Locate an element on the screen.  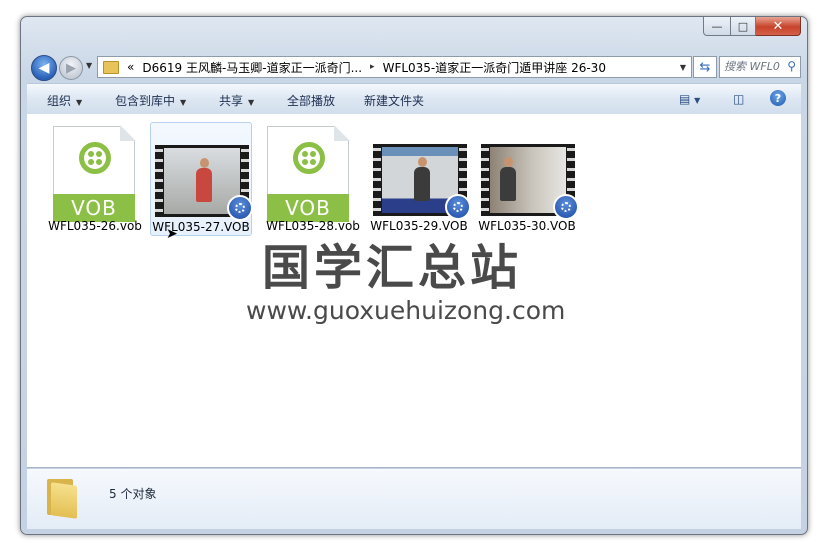
file-item: VOB WFL035-28.vob is located at coordinates (313, 178).